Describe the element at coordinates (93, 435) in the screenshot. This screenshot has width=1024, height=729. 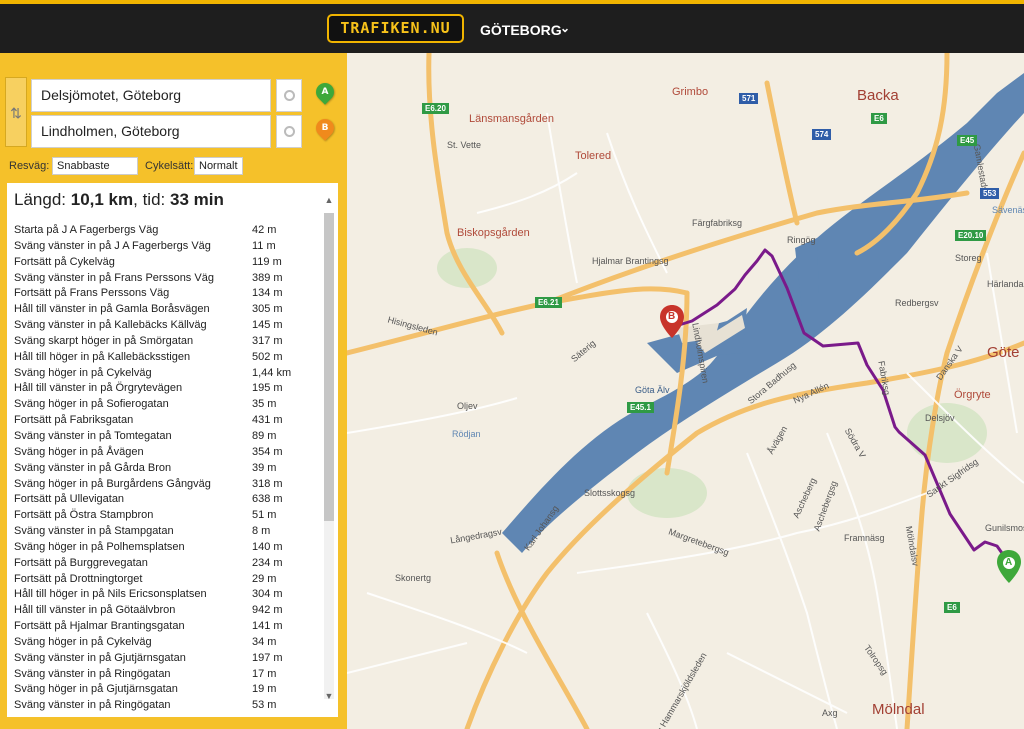
I see `step-text: Sväng vänster in på Tomtegatan` at that location.